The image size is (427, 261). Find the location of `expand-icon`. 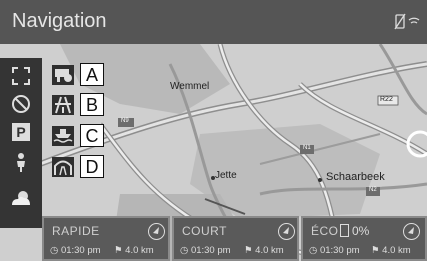

expand-icon is located at coordinates (21, 76).